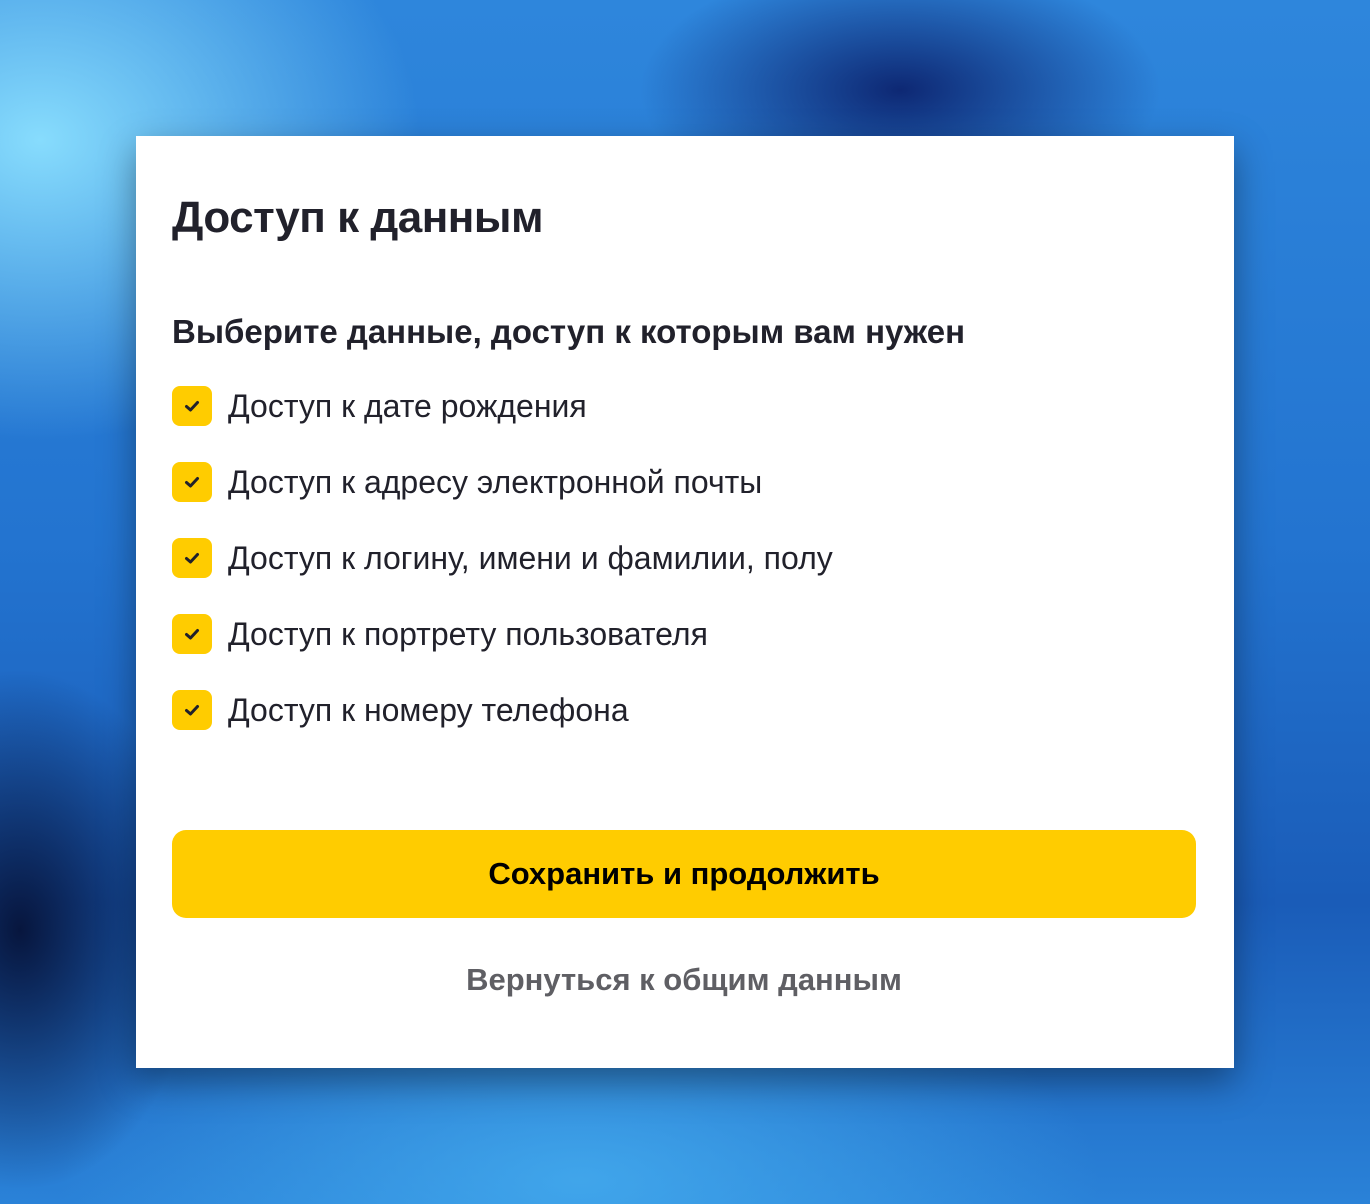 This screenshot has width=1370, height=1204. I want to click on back-to-general-data-link: Вернуться к общим данным, so click(684, 980).